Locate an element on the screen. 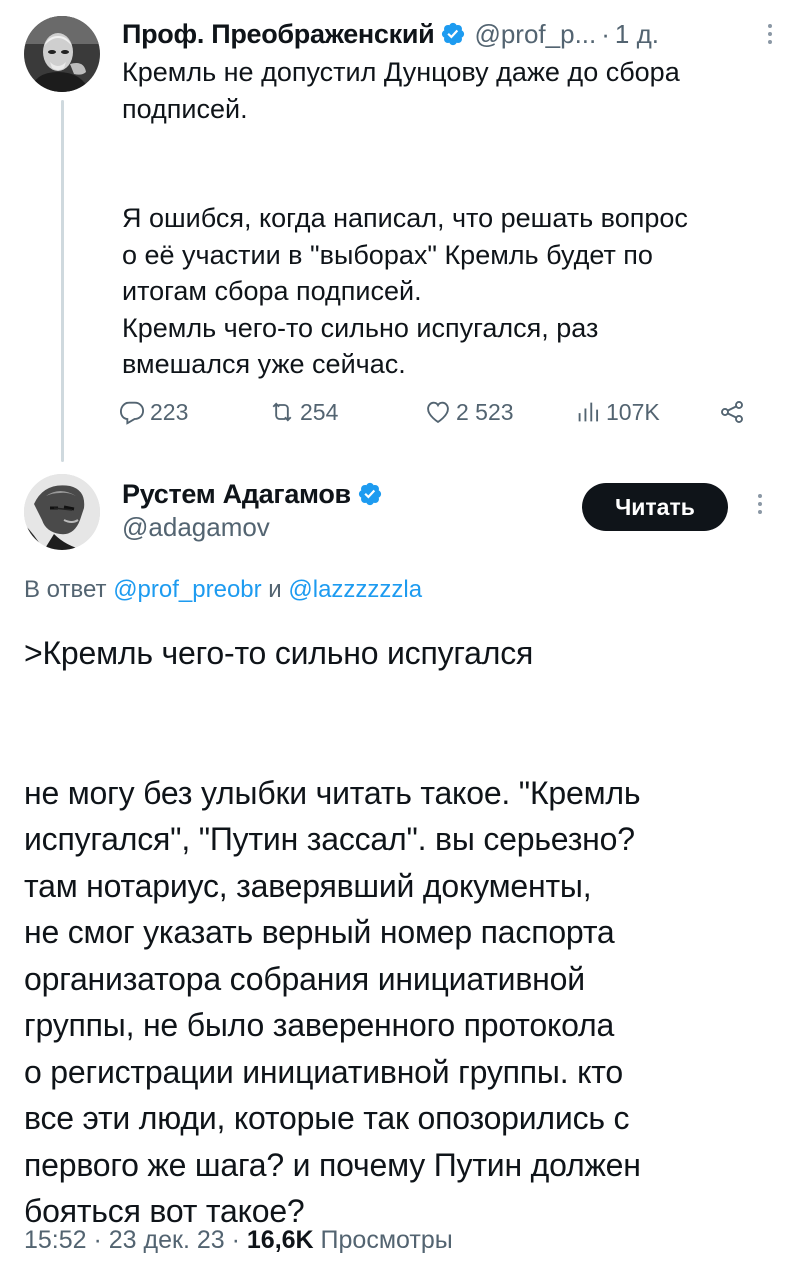 Image resolution: width=796 pixels, height=1280 pixels. retweet-button: 254 is located at coordinates (303, 412).